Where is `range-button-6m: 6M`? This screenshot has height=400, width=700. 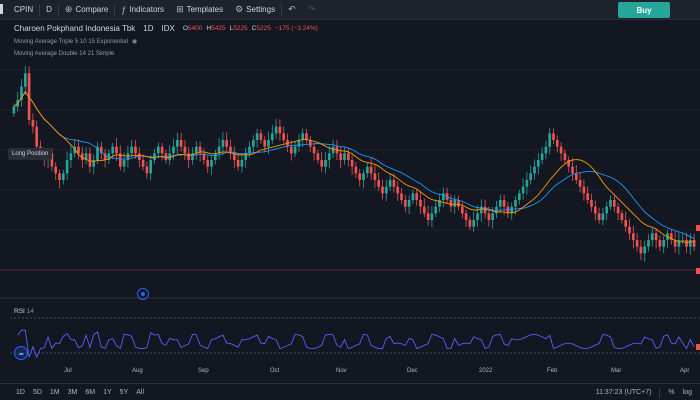
range-button-6m: 6M is located at coordinates (90, 392).